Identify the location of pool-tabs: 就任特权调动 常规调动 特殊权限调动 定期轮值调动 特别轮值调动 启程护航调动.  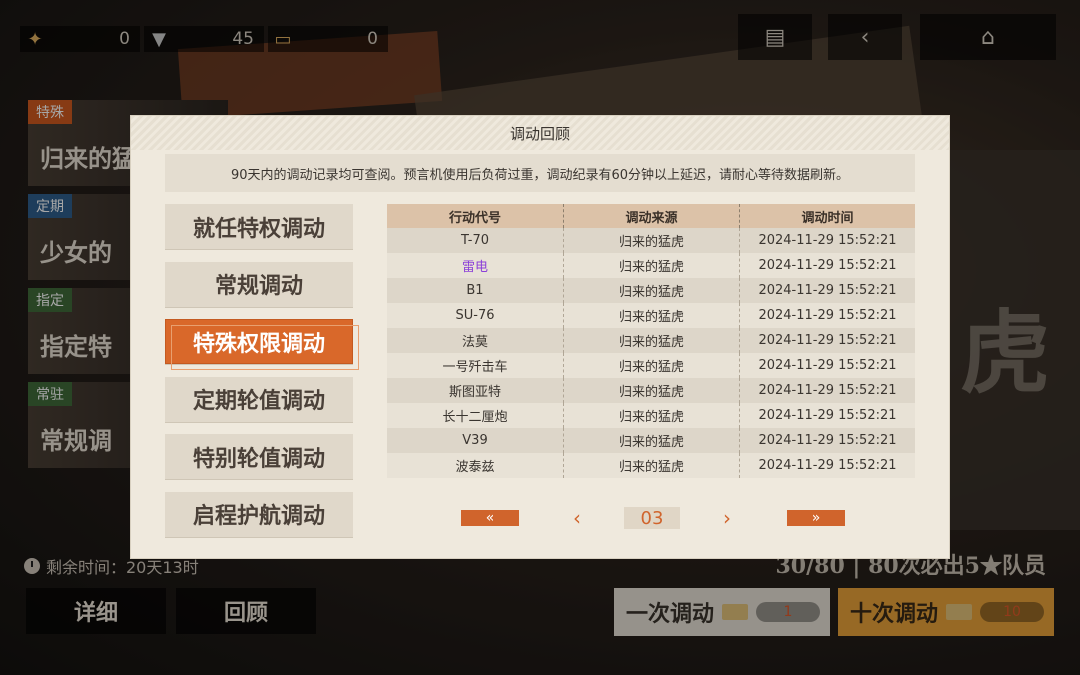
(262, 376).